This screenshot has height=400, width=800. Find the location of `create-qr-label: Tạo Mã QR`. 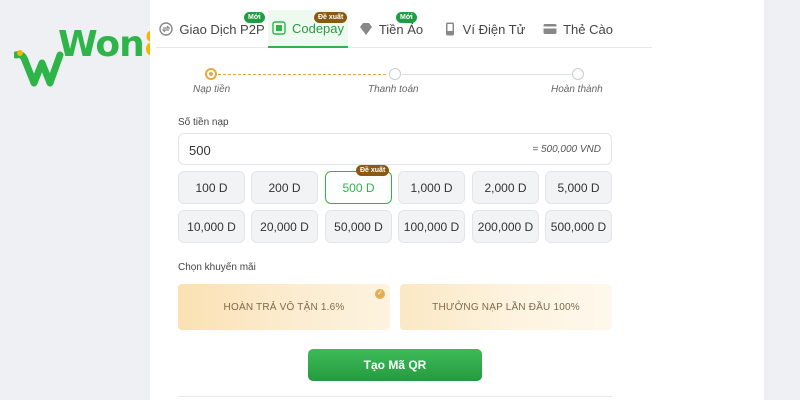

create-qr-label: Tạo Mã QR is located at coordinates (395, 365).